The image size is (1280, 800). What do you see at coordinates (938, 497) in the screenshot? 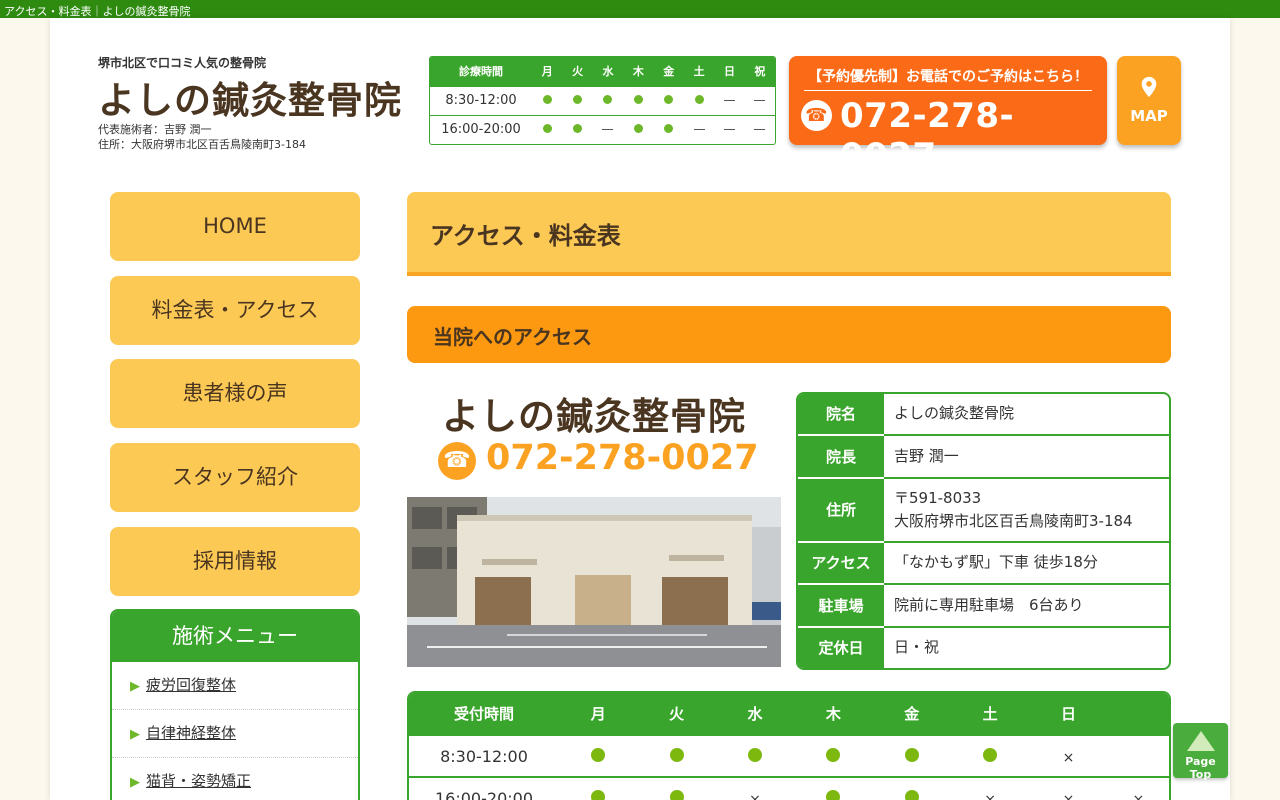
I see `info-value-line: 〒591-8033` at bounding box center [938, 497].